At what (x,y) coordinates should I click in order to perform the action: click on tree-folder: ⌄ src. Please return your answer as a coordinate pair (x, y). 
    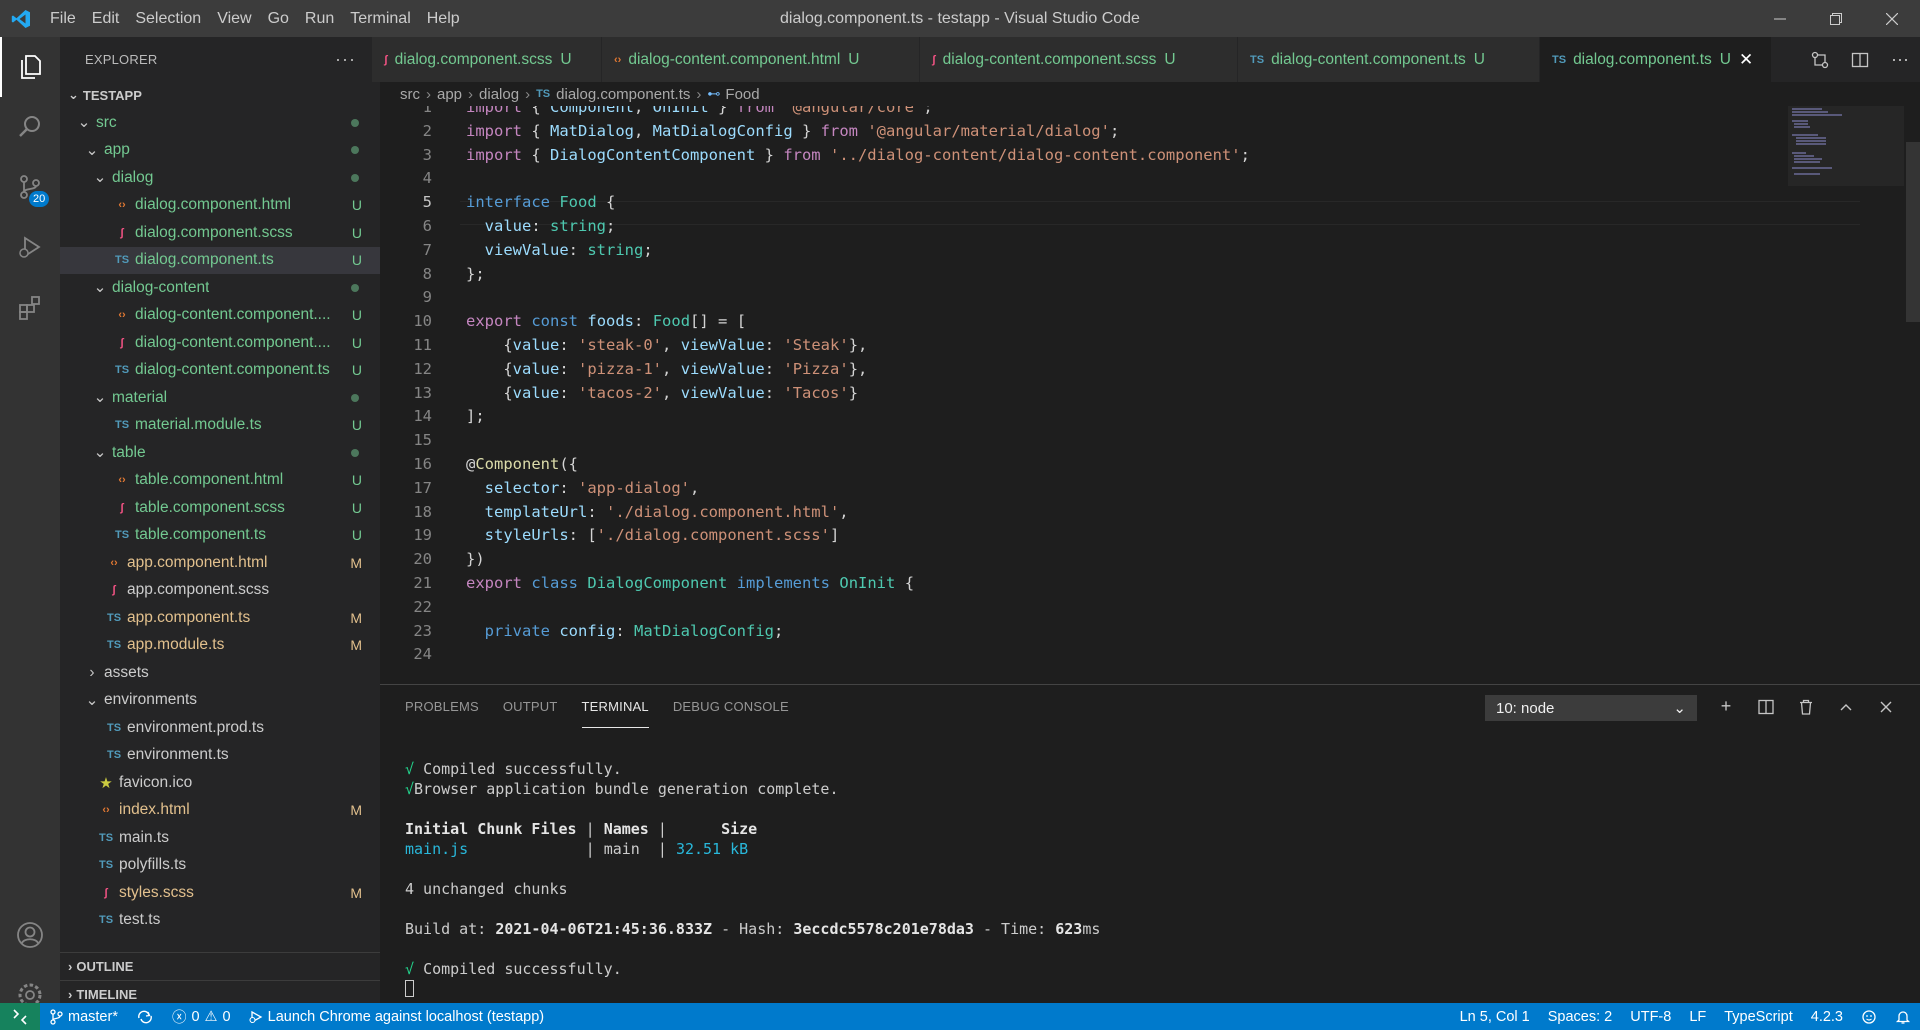
    Looking at the image, I should click on (220, 123).